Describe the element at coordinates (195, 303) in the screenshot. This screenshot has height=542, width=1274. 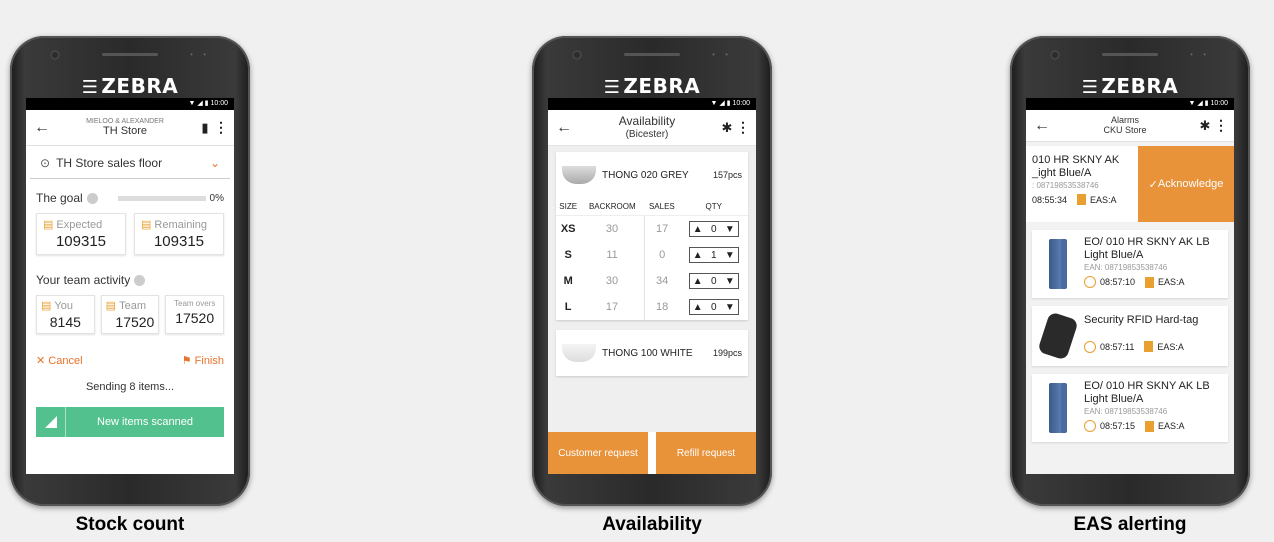
I see `team-overs-label: Team overs` at that location.